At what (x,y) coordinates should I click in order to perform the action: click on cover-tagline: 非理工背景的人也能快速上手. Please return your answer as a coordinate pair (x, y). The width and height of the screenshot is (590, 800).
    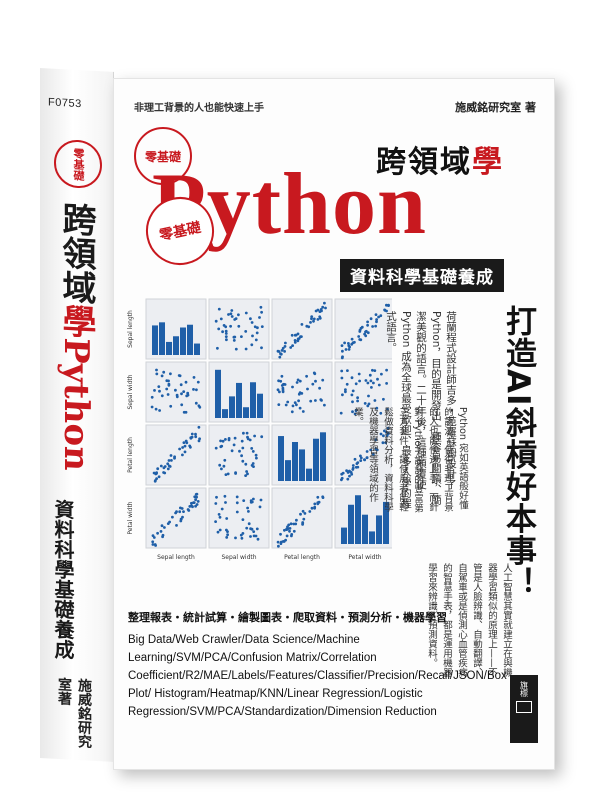
    Looking at the image, I should click on (199, 108).